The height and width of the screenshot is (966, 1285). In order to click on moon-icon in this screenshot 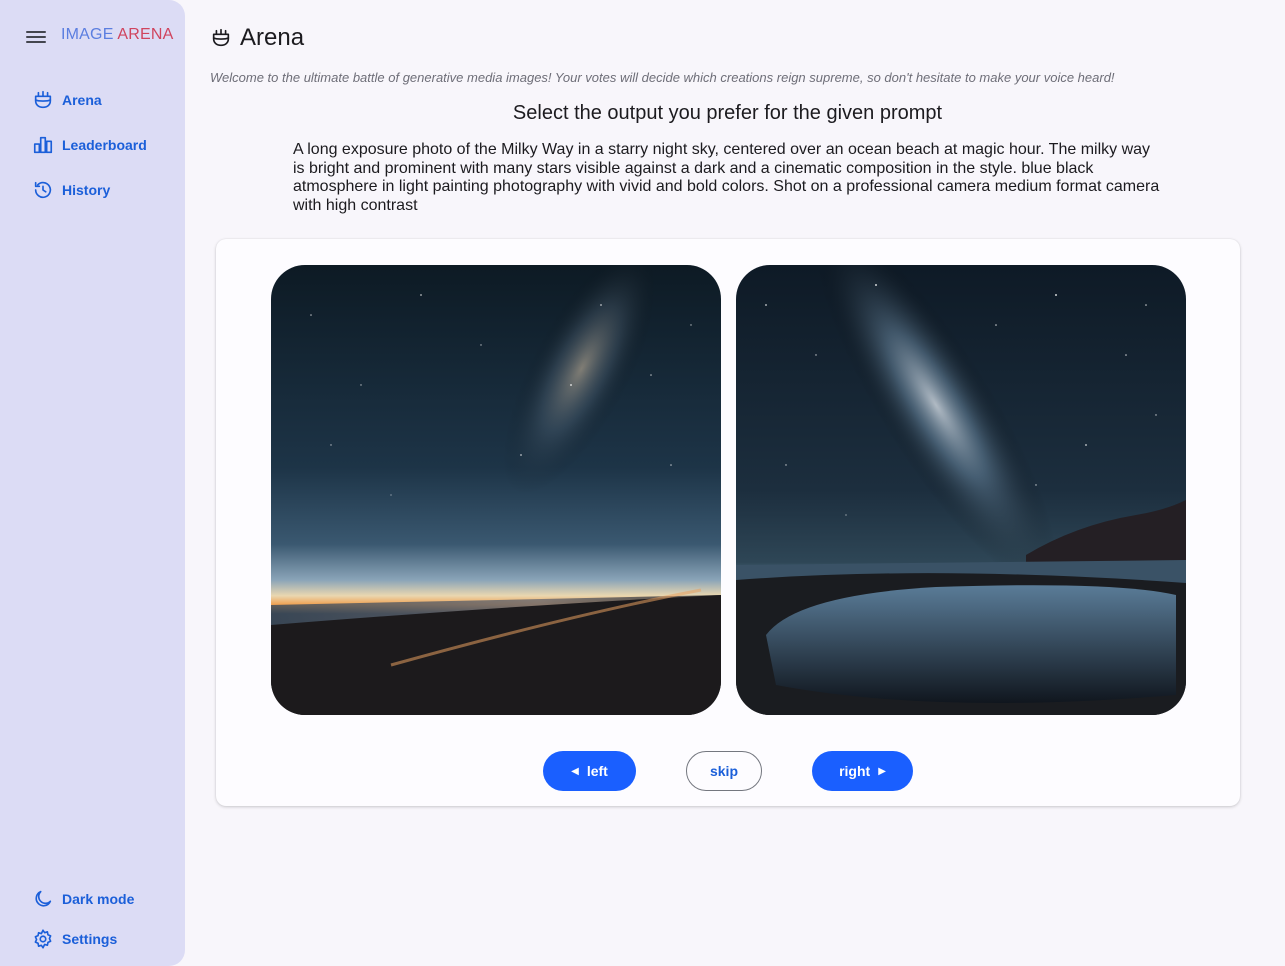, I will do `click(43, 898)`.